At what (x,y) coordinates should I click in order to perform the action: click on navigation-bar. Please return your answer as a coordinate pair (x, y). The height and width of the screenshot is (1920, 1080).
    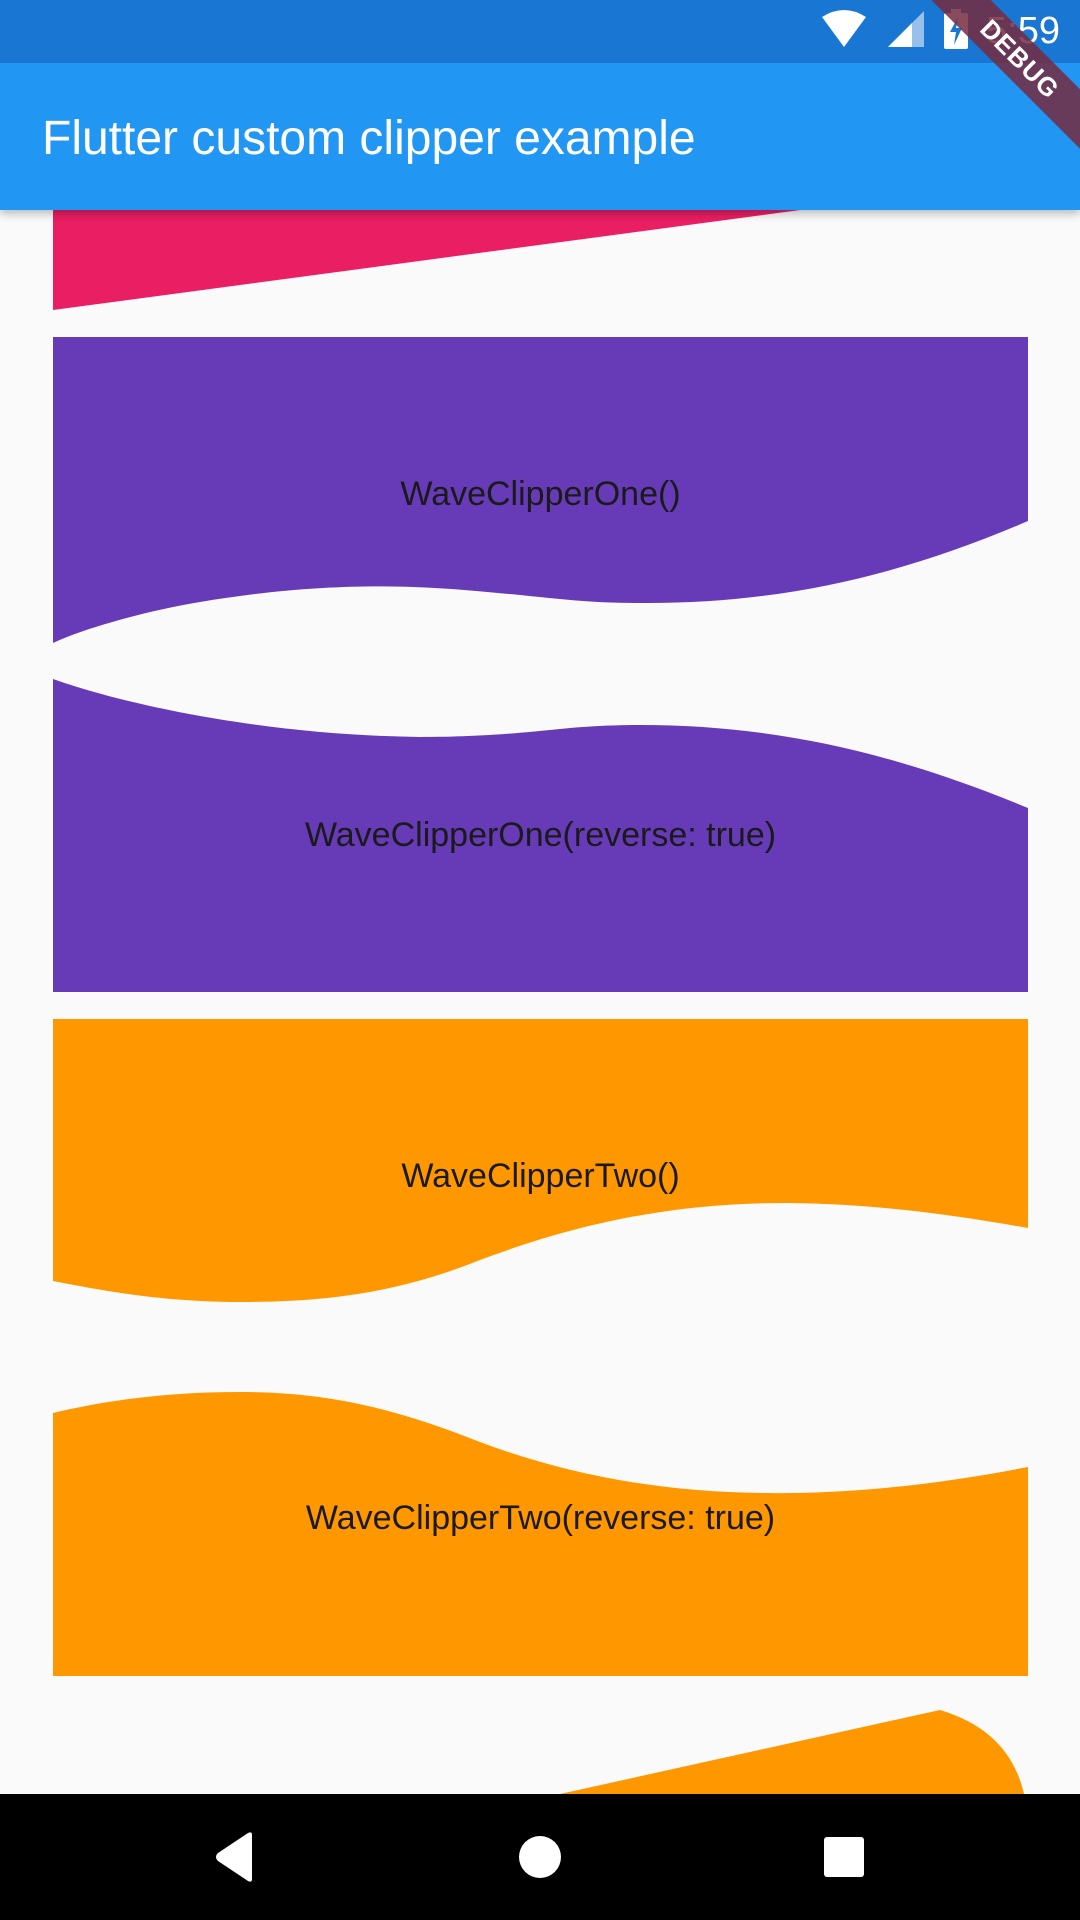
    Looking at the image, I should click on (540, 1857).